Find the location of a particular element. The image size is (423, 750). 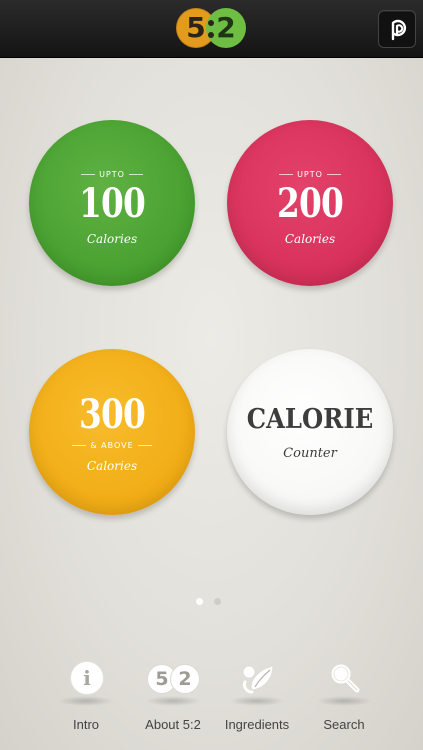

magnifier-icon is located at coordinates (345, 678).